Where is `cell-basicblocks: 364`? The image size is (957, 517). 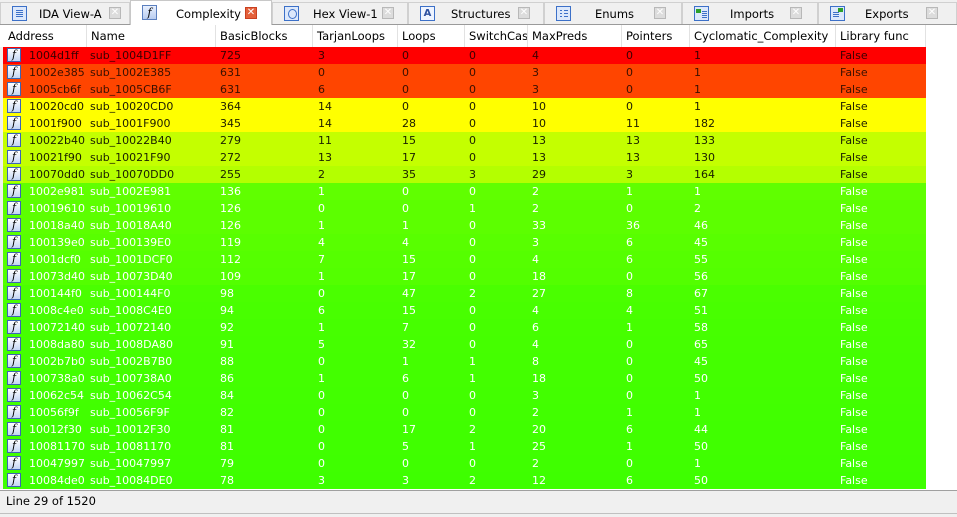
cell-basicblocks: 364 is located at coordinates (230, 106).